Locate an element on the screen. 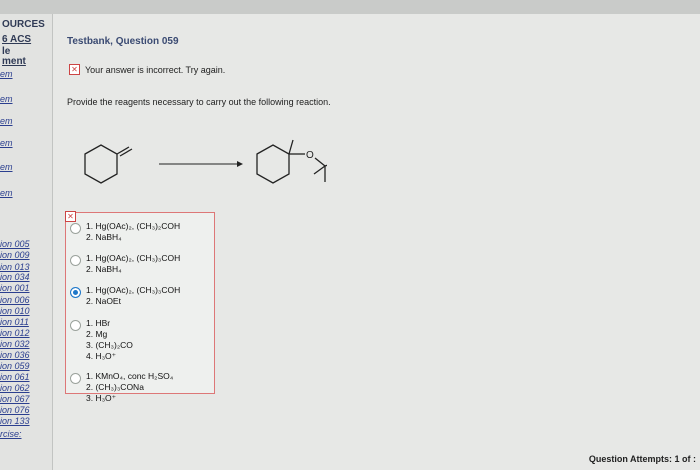 This screenshot has width=700, height=470. option-line: 3. (CH₃)₂CO is located at coordinates (109, 345).